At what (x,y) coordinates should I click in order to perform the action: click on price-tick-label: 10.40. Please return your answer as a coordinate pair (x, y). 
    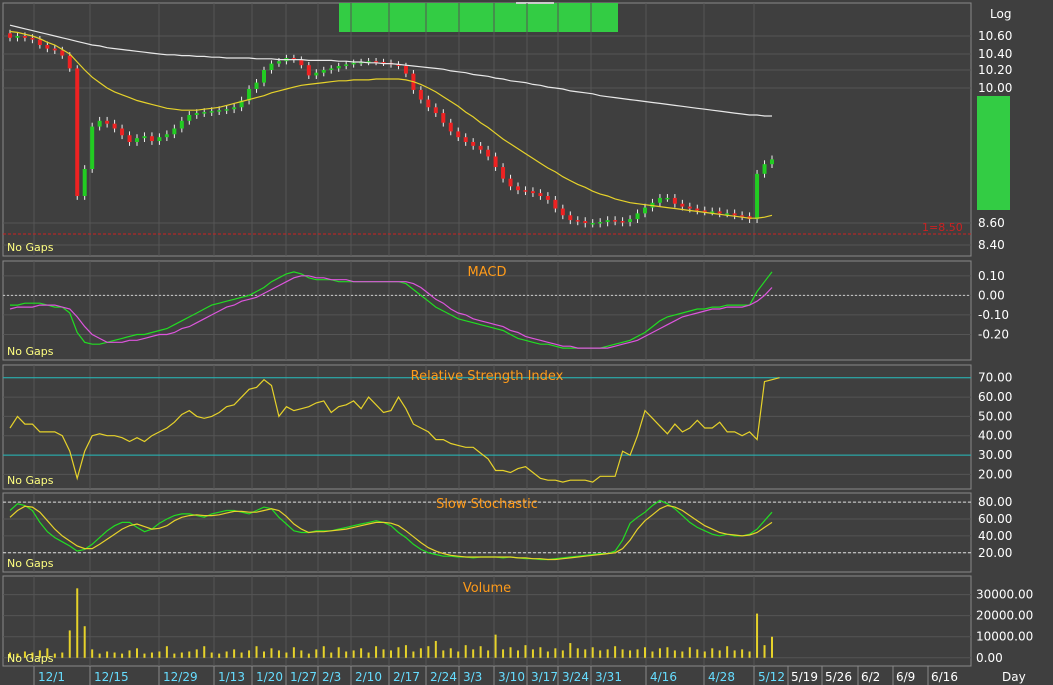
    Looking at the image, I should click on (995, 54).